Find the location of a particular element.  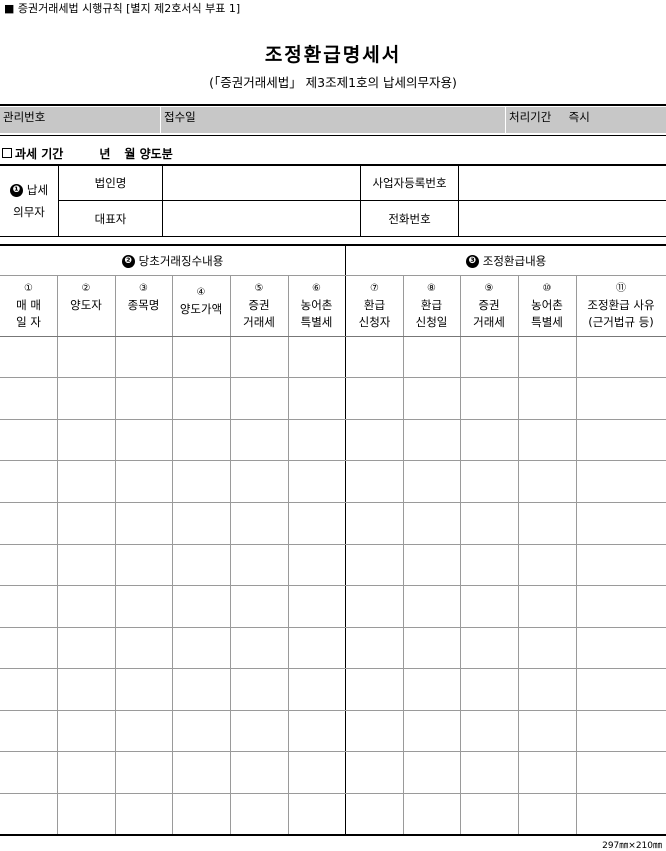

col-7-line1: 환급 is located at coordinates (374, 305).